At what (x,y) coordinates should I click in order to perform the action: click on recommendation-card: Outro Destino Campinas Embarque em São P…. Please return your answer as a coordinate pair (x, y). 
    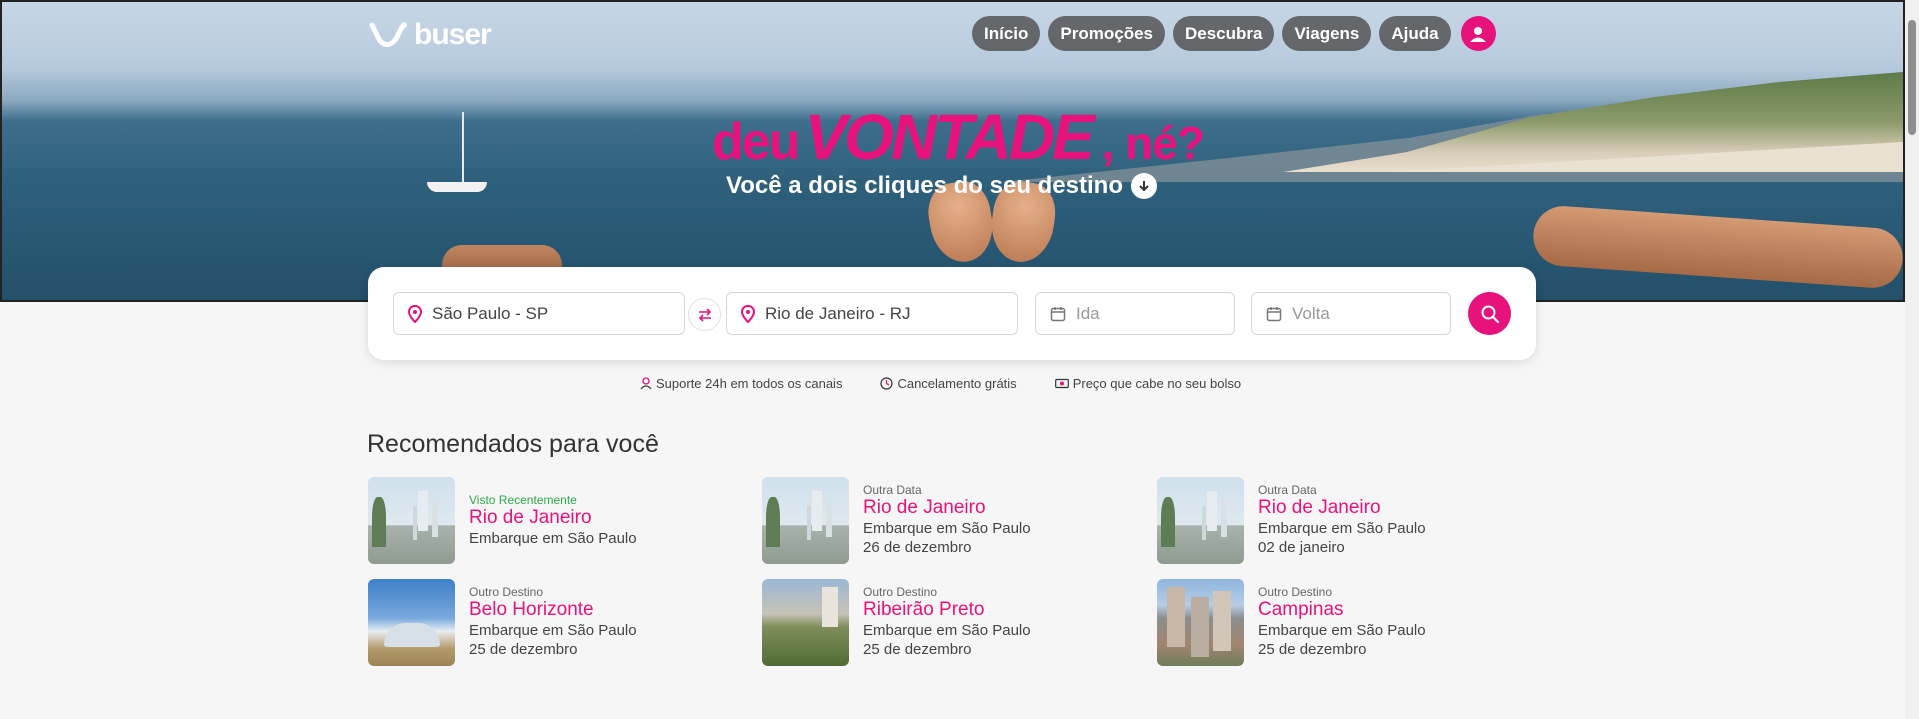
    Looking at the image, I should click on (1347, 623).